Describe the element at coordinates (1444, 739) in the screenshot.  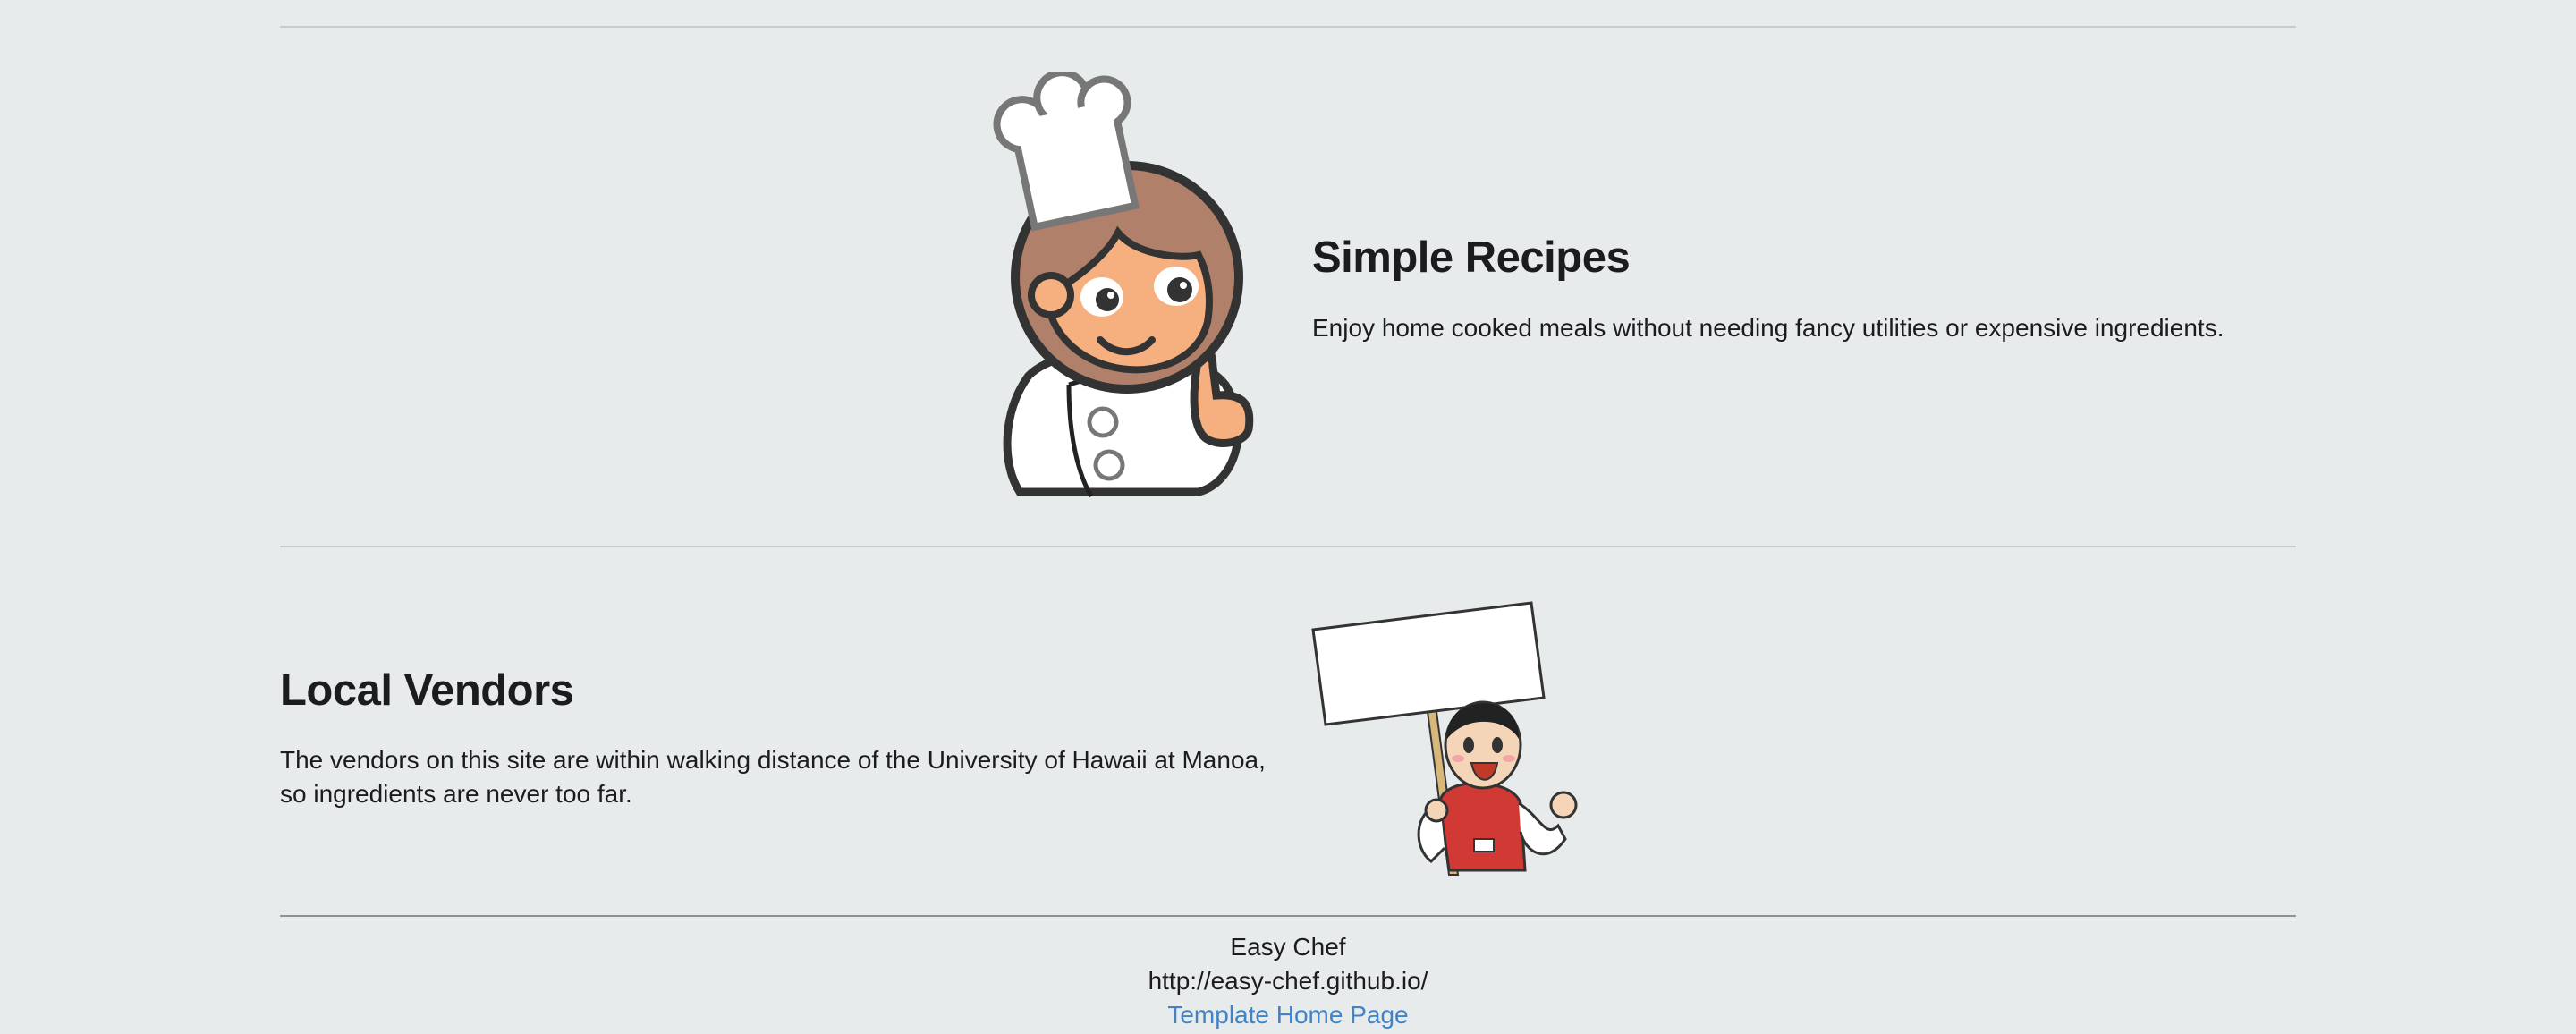
I see `vendor-holding-sign-illustration` at that location.